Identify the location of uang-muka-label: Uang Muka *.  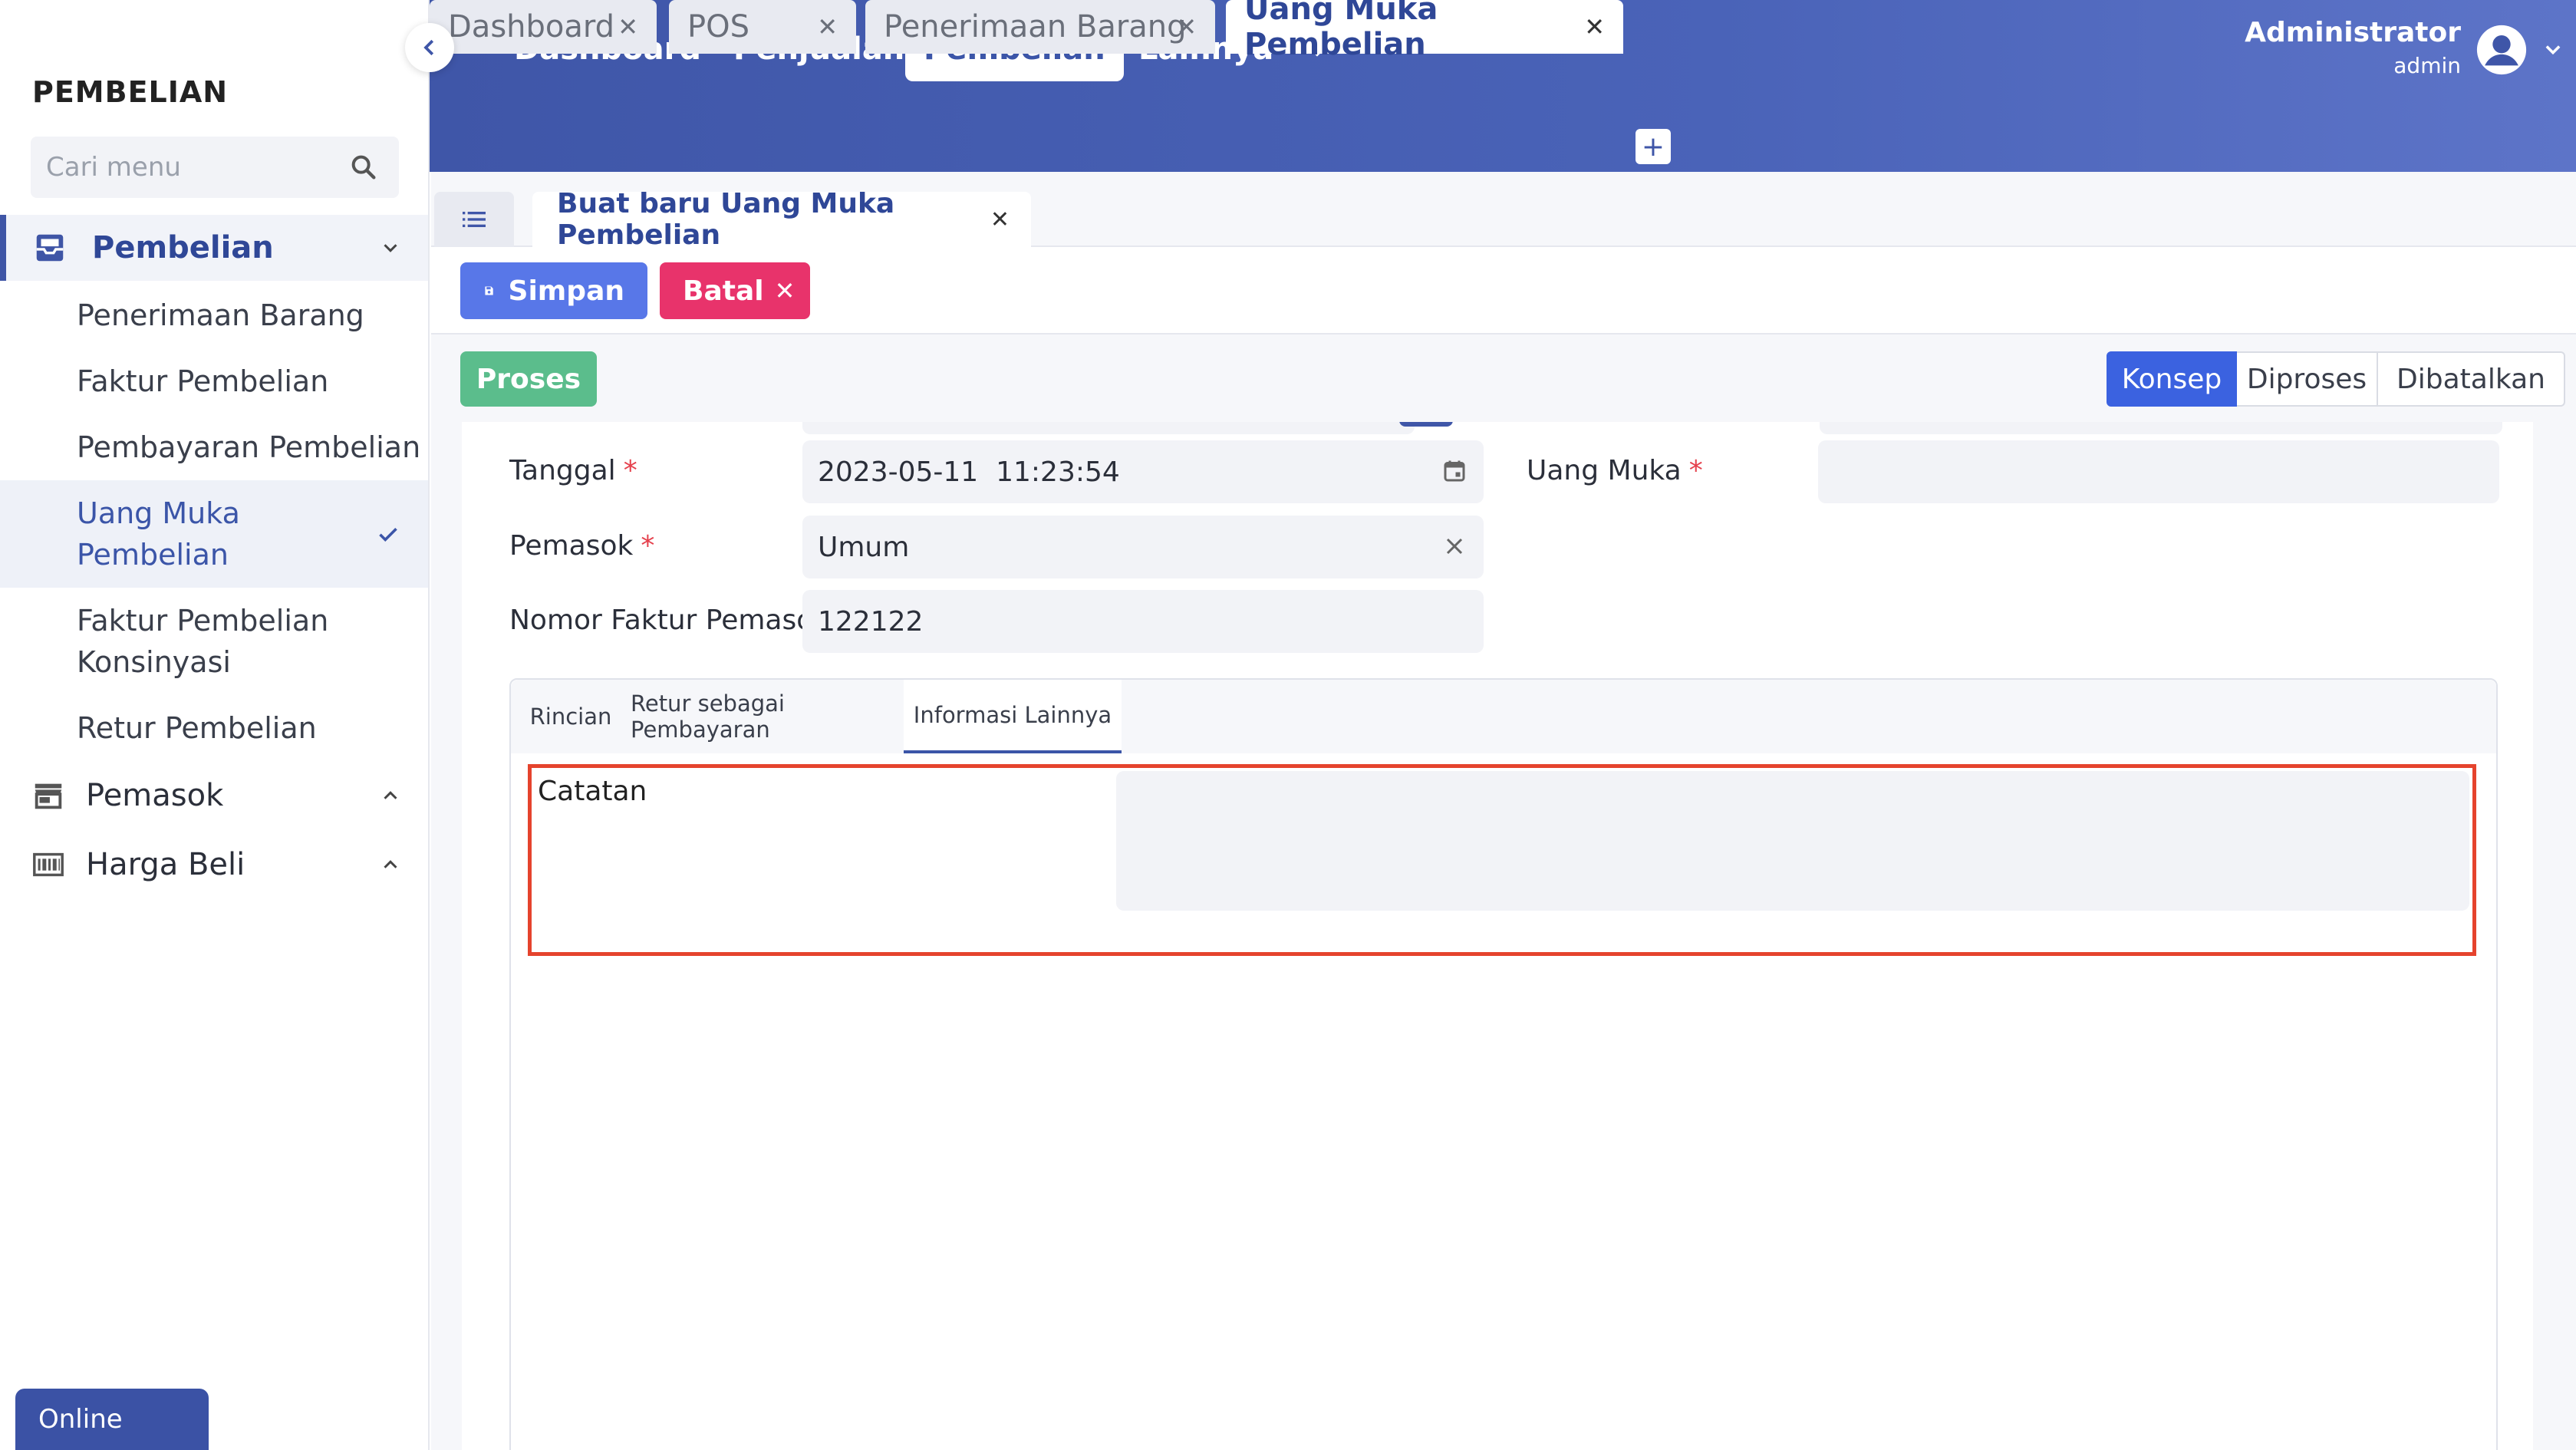
(1615, 470).